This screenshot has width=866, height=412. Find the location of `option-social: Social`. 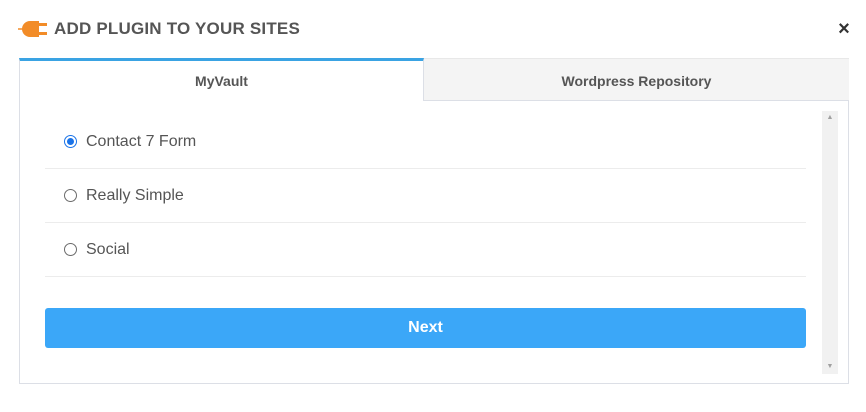

option-social: Social is located at coordinates (425, 250).